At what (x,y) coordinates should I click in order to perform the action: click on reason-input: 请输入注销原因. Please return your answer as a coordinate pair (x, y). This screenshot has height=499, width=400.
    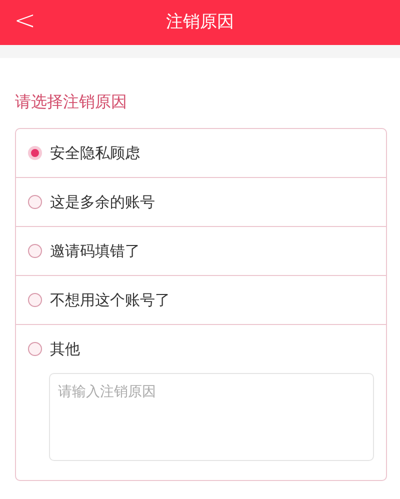
    Looking at the image, I should click on (211, 417).